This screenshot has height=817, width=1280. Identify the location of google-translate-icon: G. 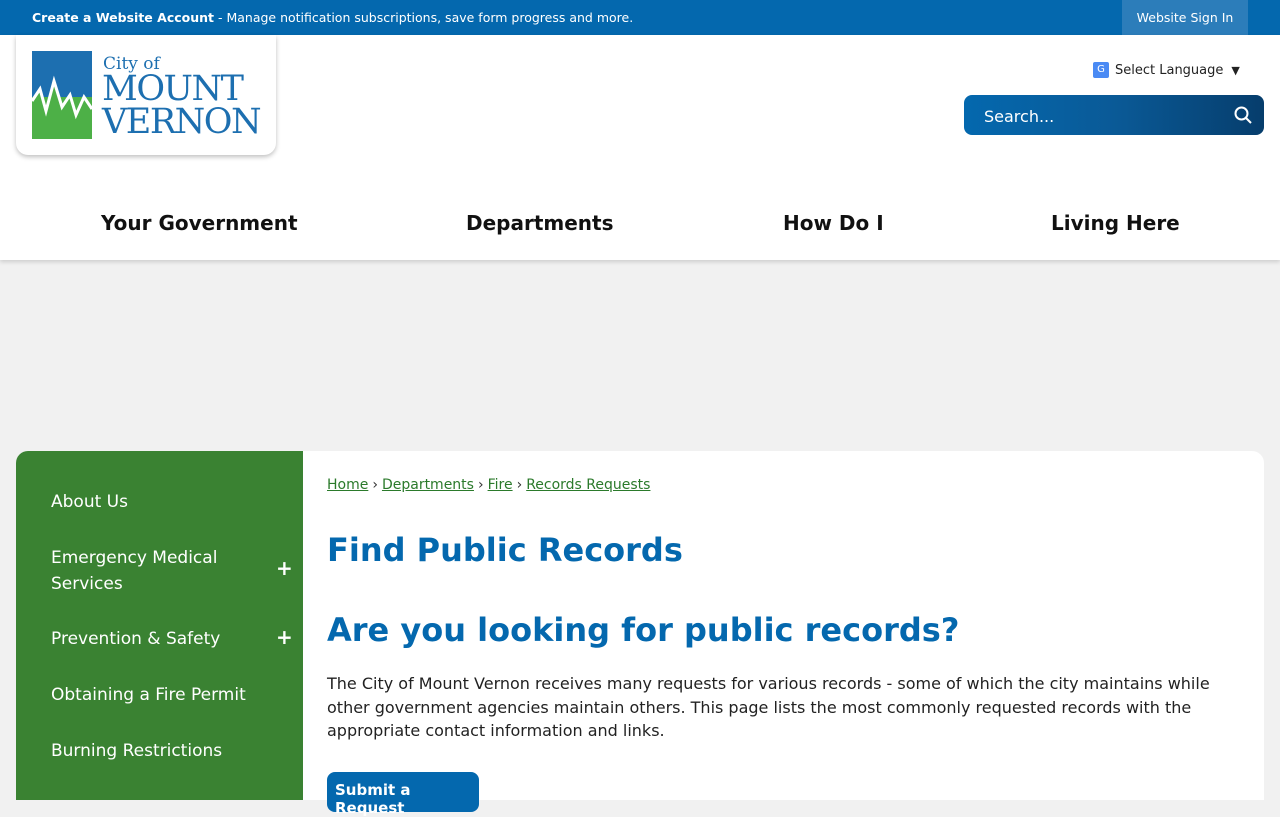
(1101, 70).